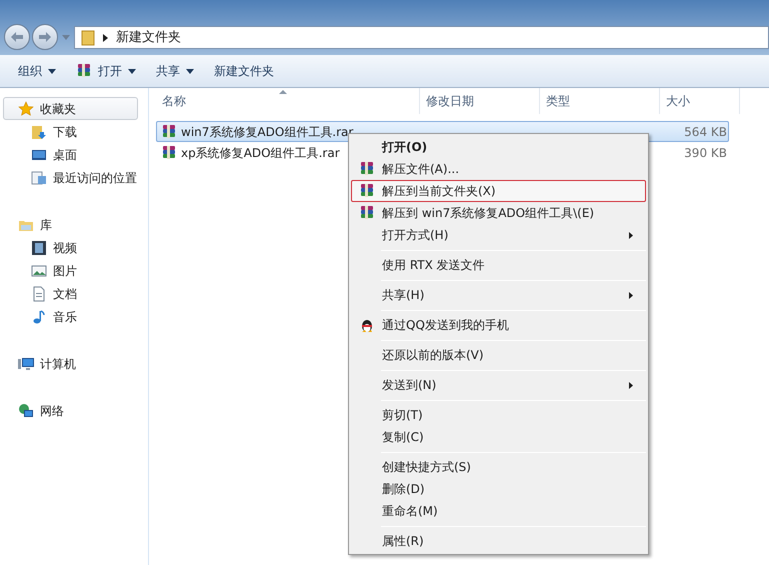  What do you see at coordinates (148, 37) in the screenshot?
I see `address-path: 新建文件夹` at bounding box center [148, 37].